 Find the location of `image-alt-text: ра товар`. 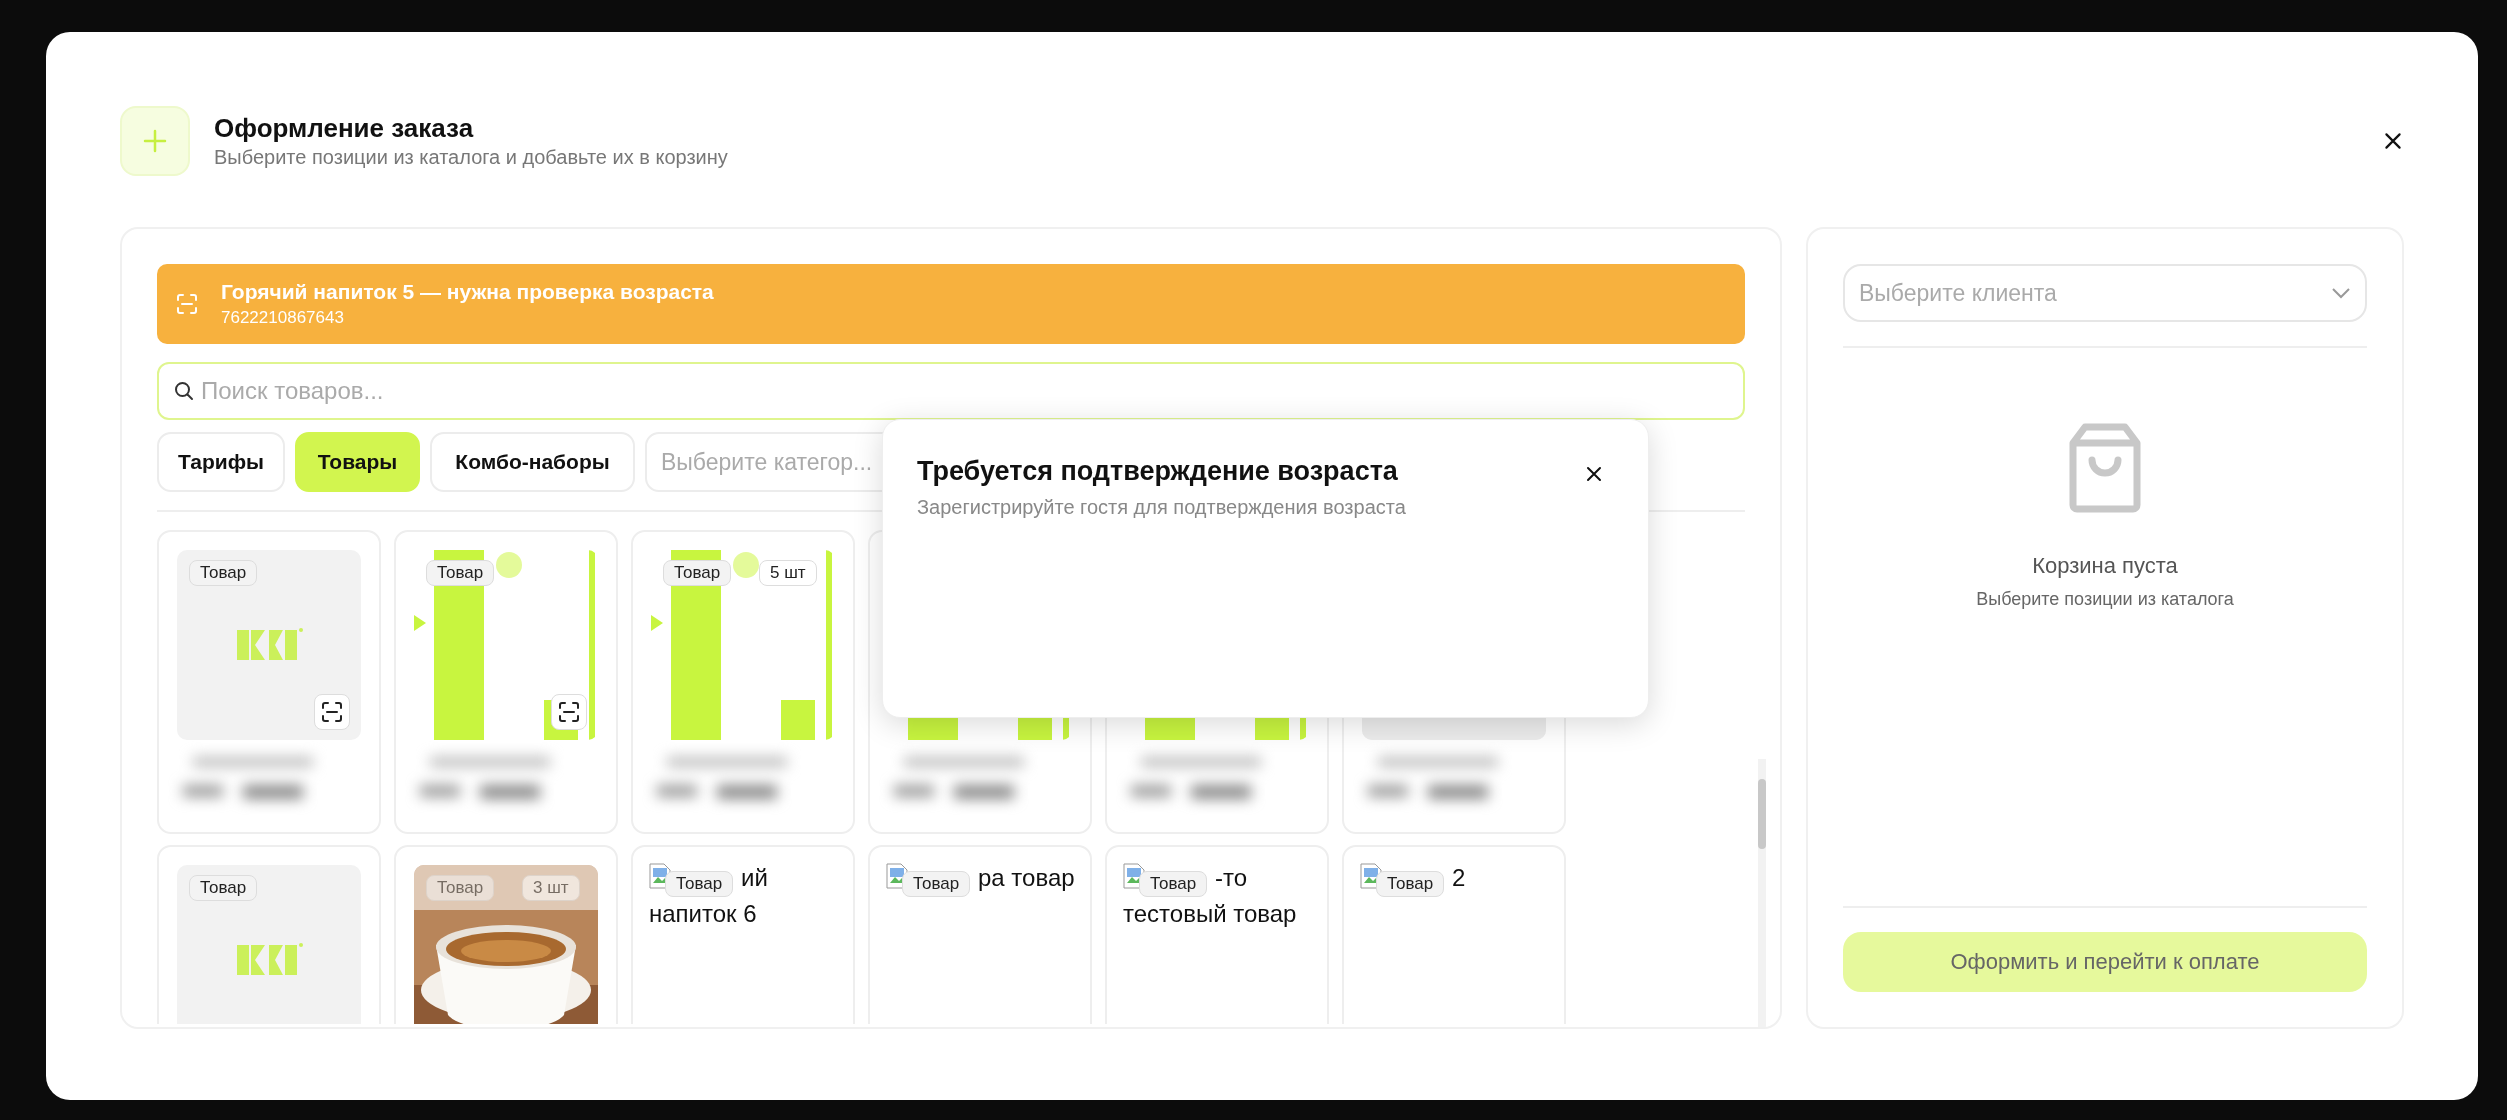

image-alt-text: ра товар is located at coordinates (1026, 878).